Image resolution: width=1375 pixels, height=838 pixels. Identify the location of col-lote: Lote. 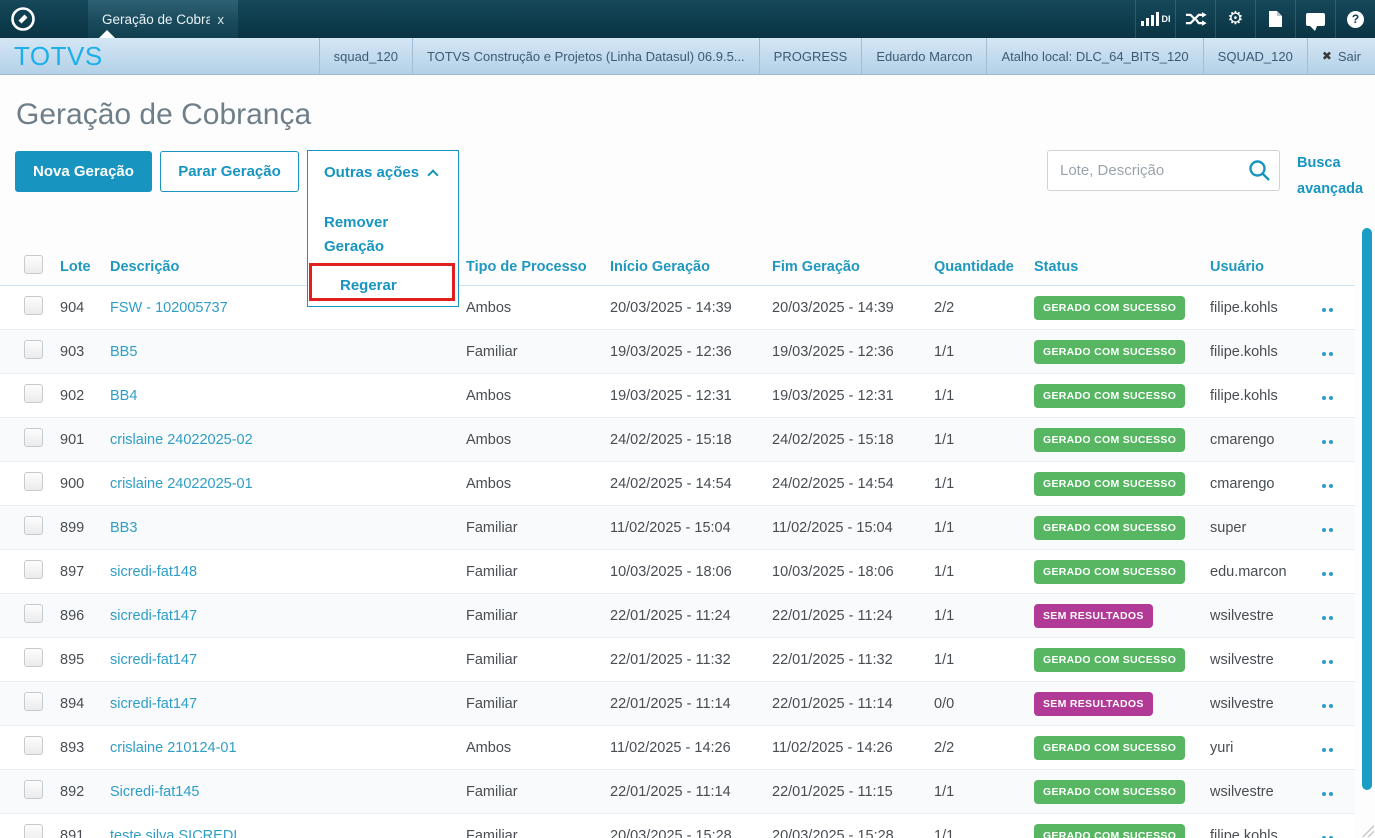
(85, 267).